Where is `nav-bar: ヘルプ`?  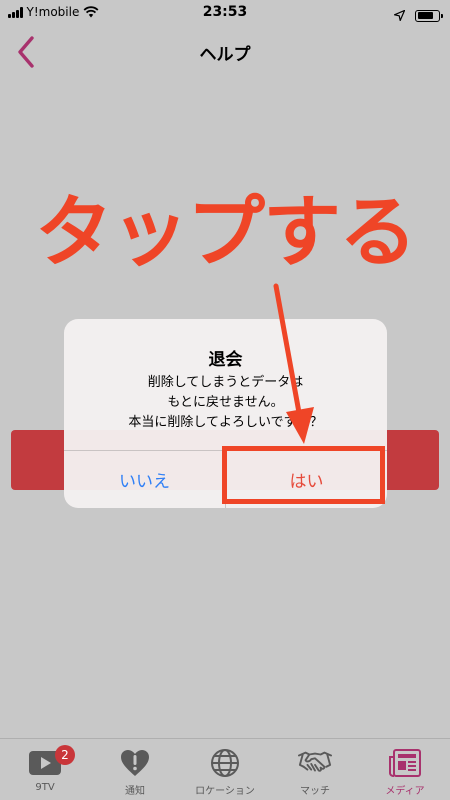
nav-bar: ヘルプ is located at coordinates (225, 52).